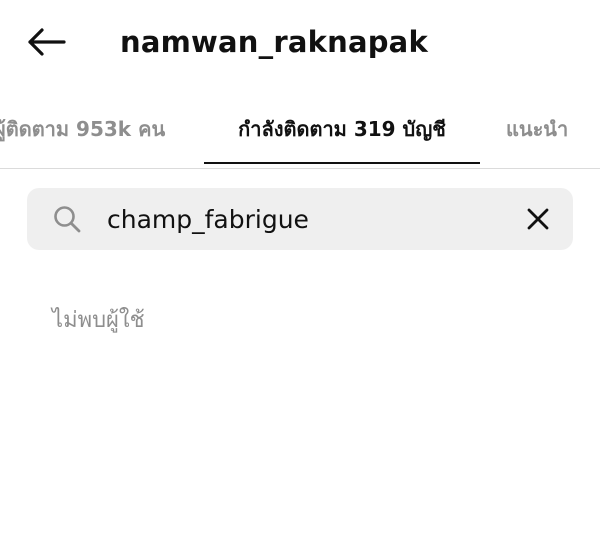 Image resolution: width=600 pixels, height=555 pixels. What do you see at coordinates (300, 168) in the screenshot?
I see `tabs-divider` at bounding box center [300, 168].